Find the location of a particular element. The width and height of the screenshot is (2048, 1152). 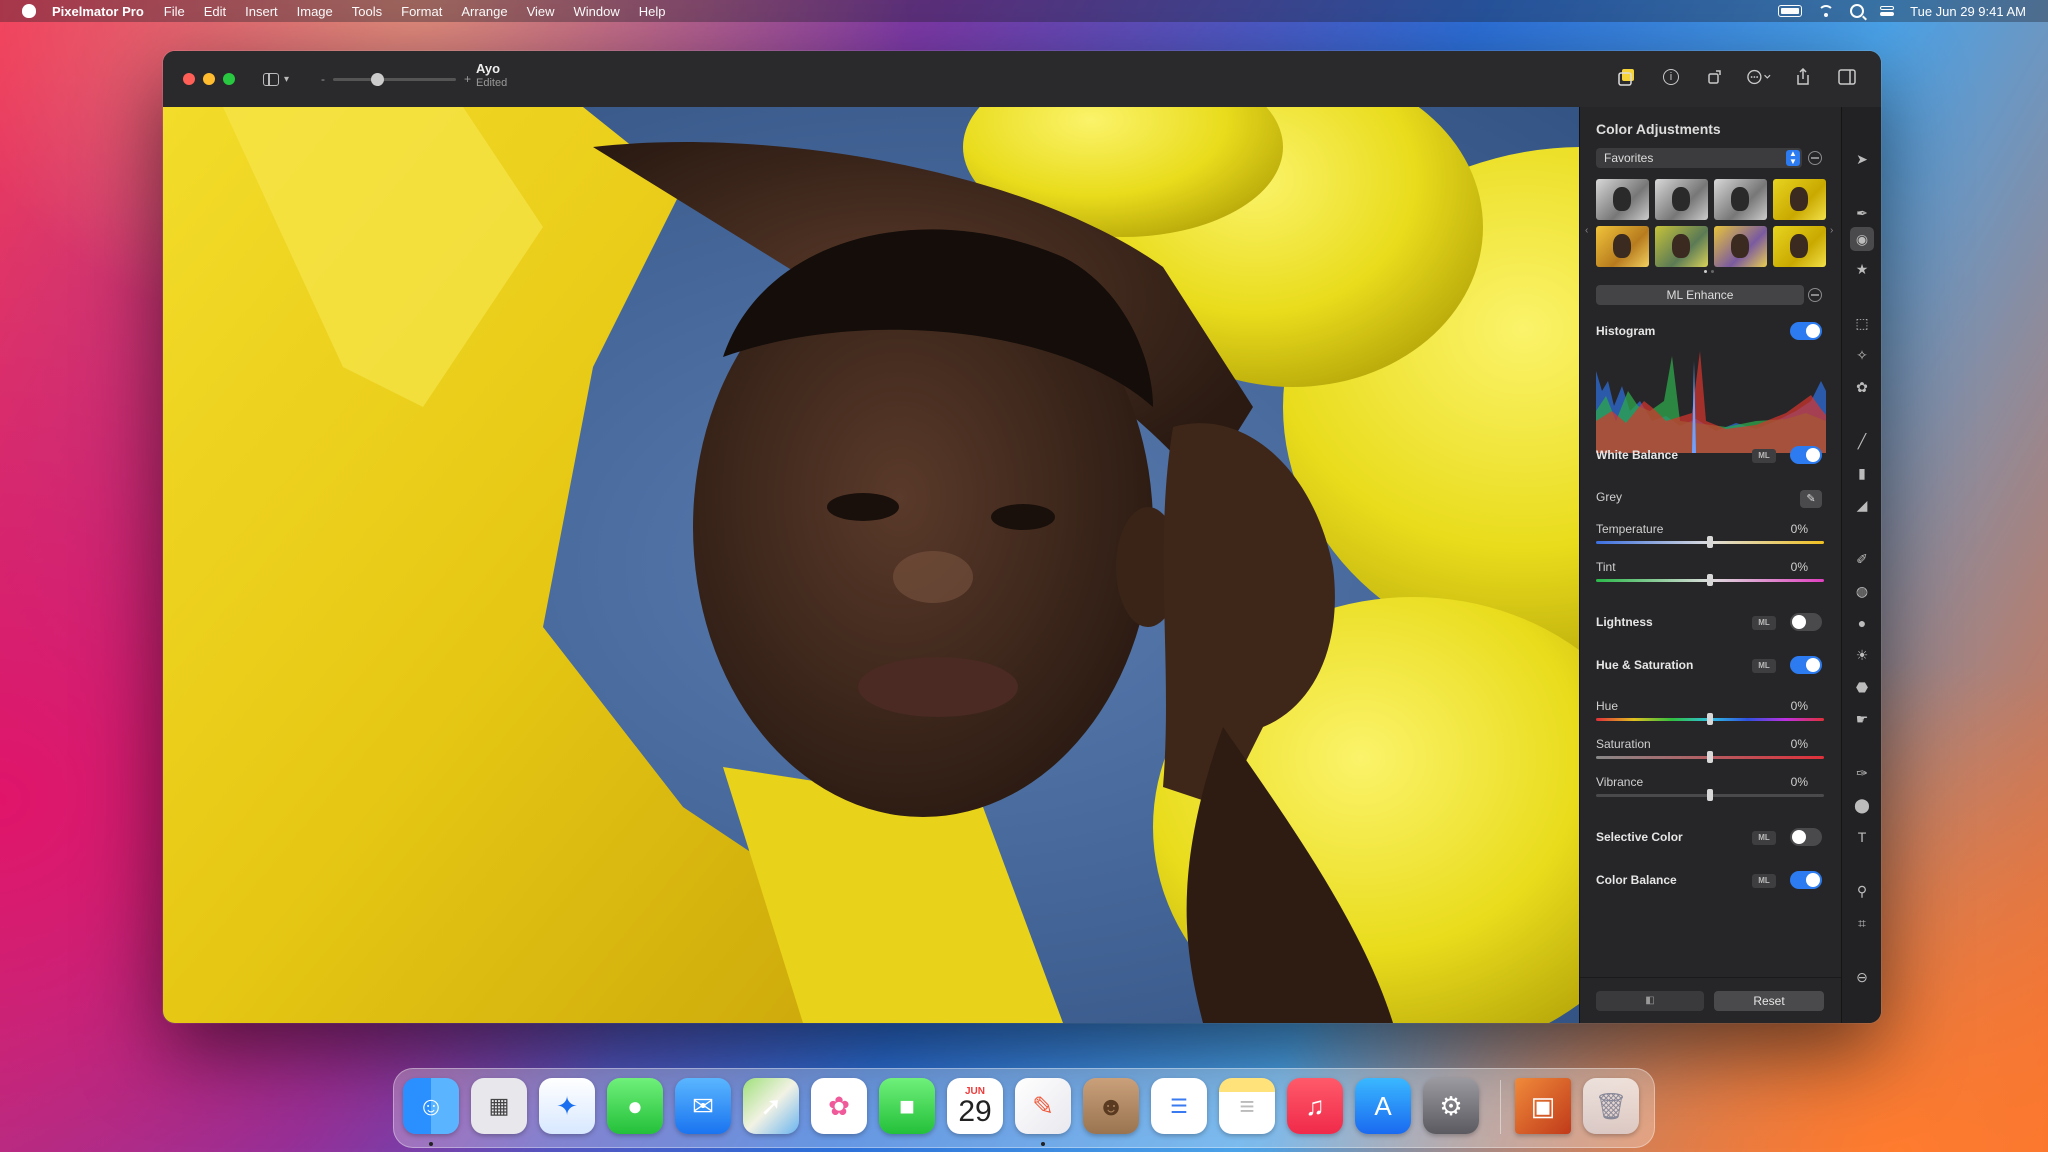

menu-file: File is located at coordinates (174, 11).